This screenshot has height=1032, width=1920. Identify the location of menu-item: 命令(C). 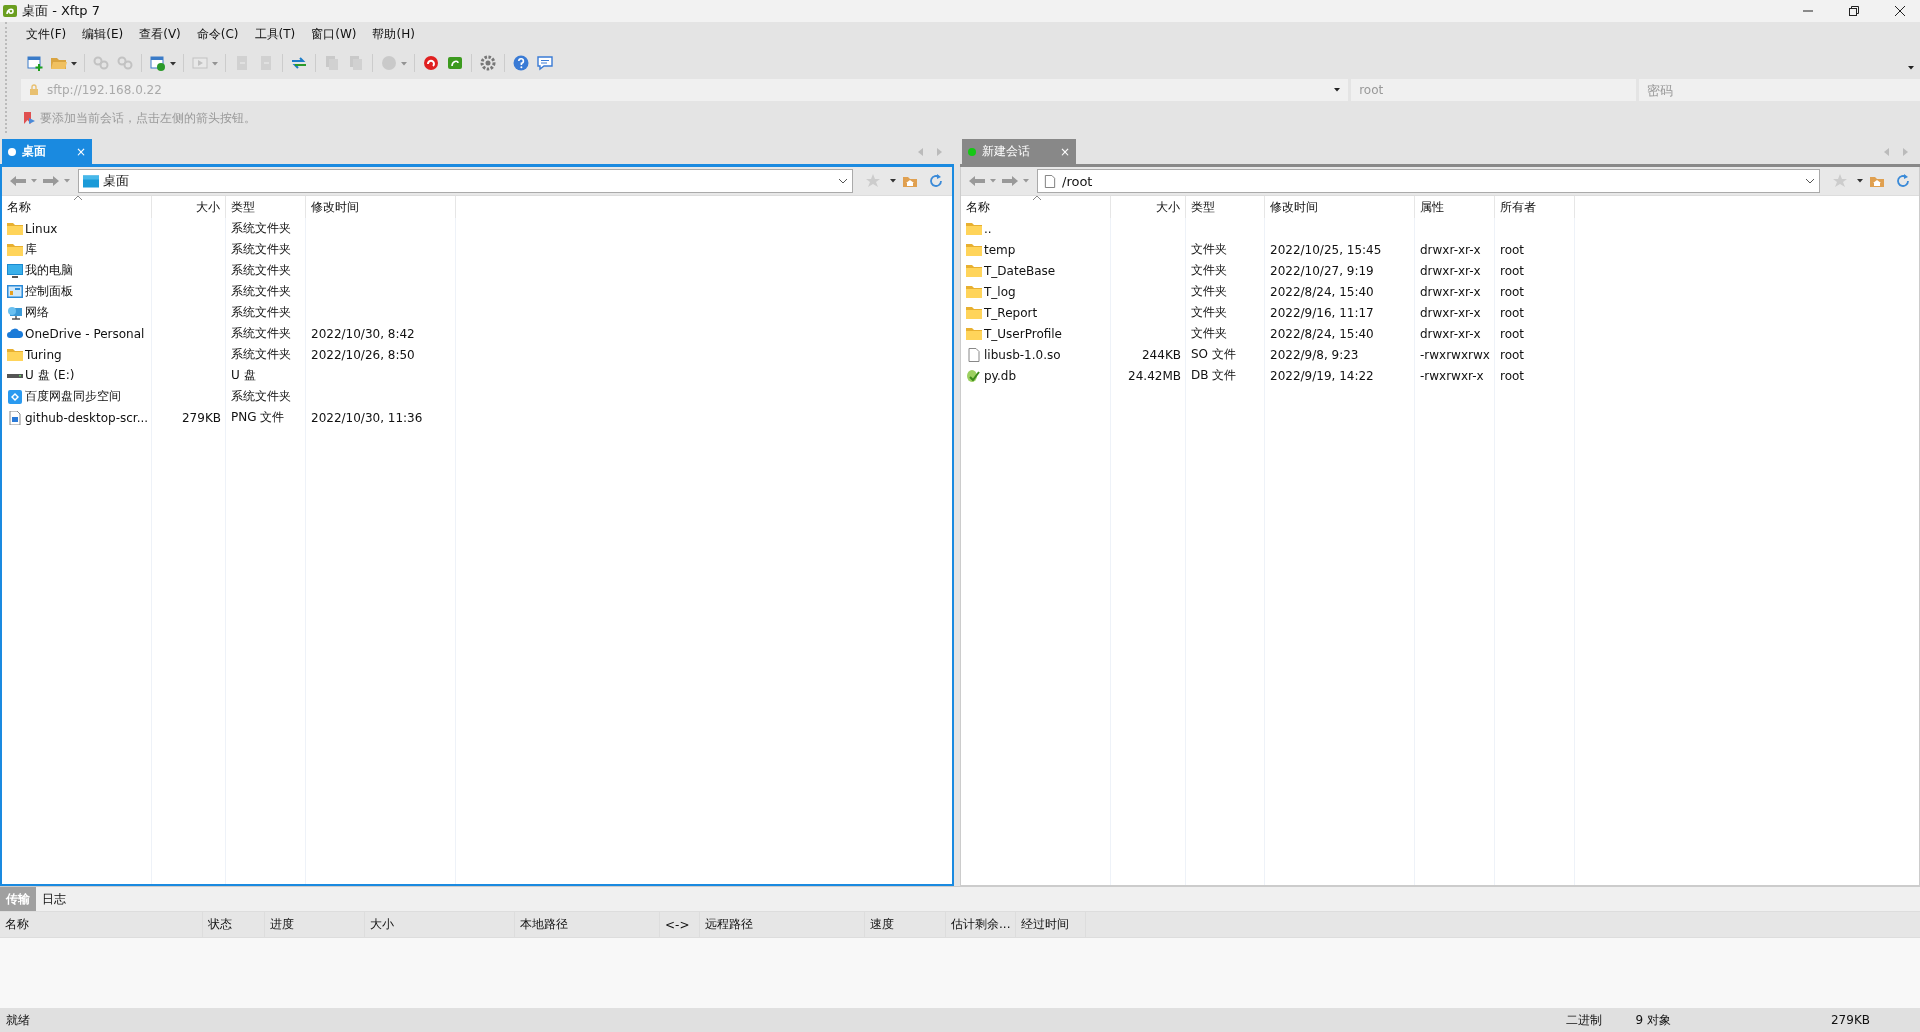
(217, 34).